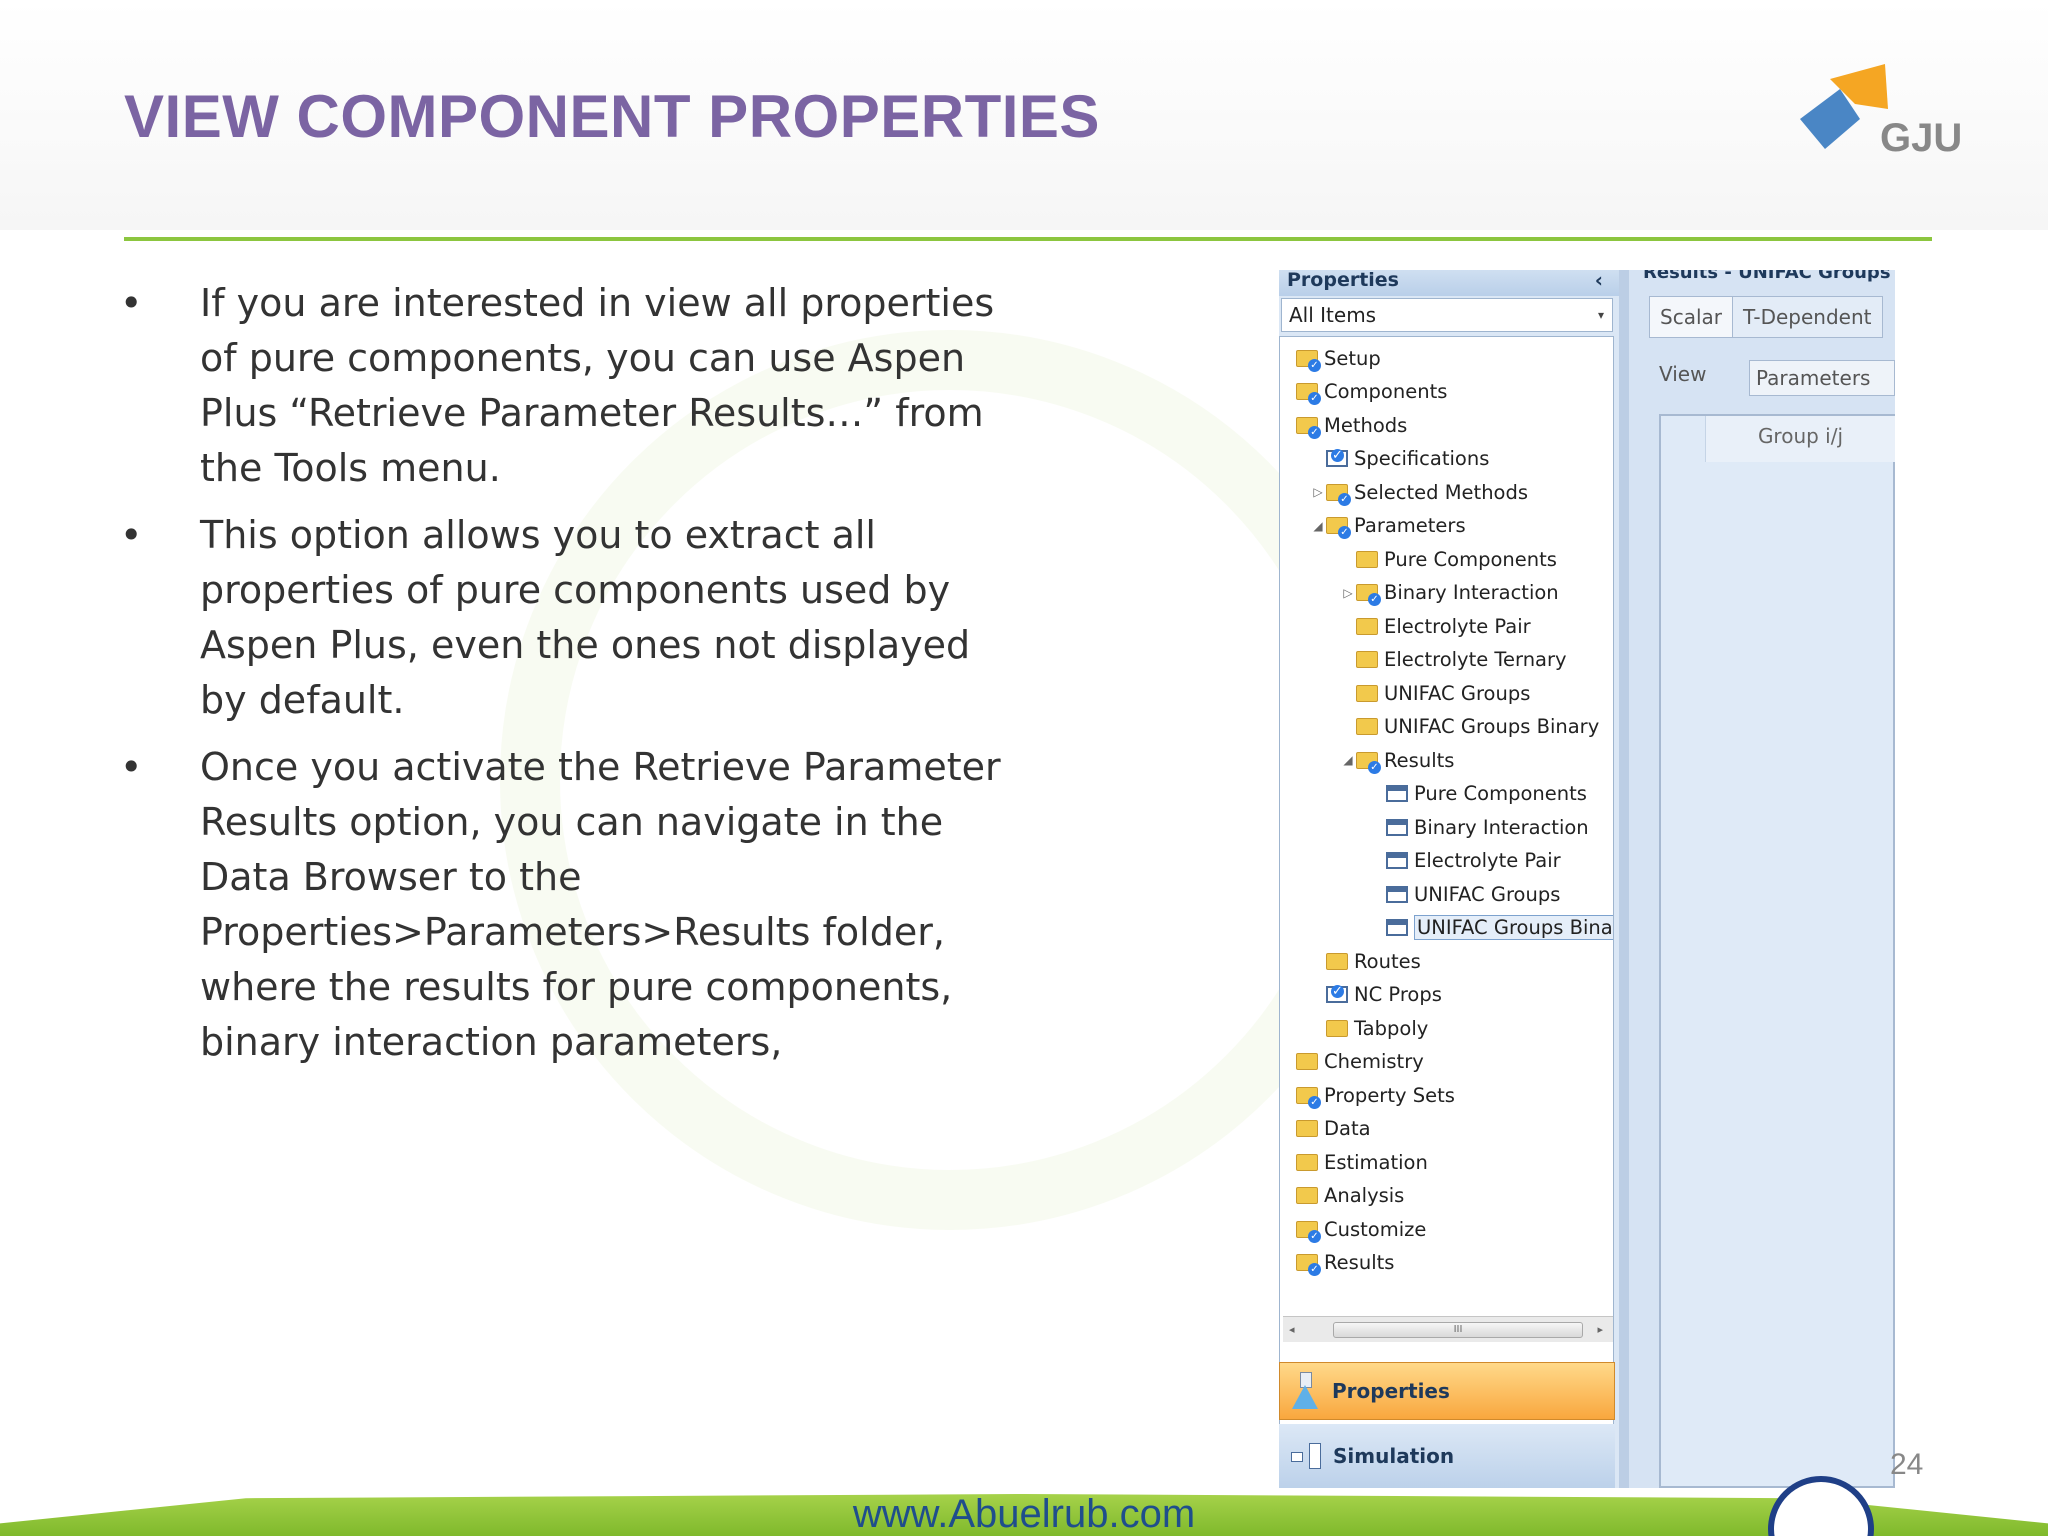  Describe the element at coordinates (612, 116) in the screenshot. I see `slide-title: VIEW COMPONENT PROPERTIES` at that location.